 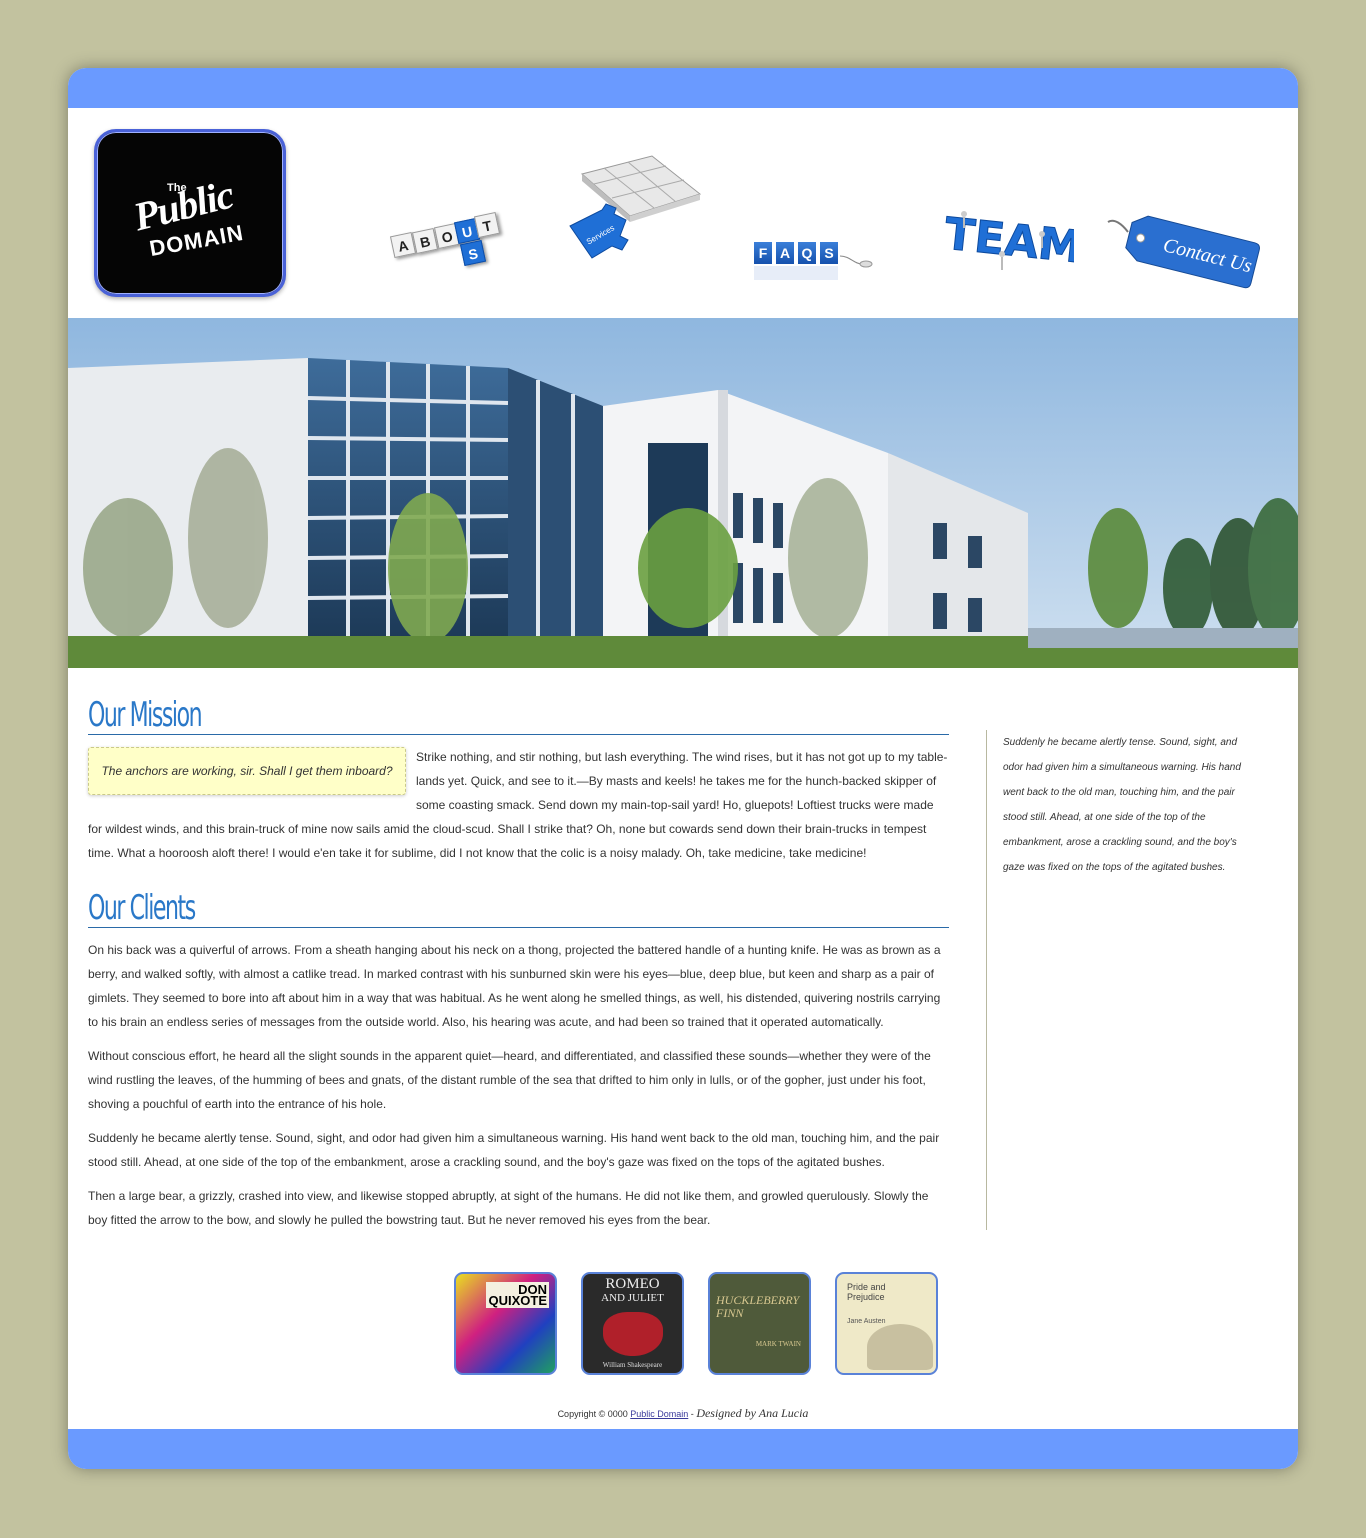 I want to click on team-label: TEAM, so click(x=1008, y=240).